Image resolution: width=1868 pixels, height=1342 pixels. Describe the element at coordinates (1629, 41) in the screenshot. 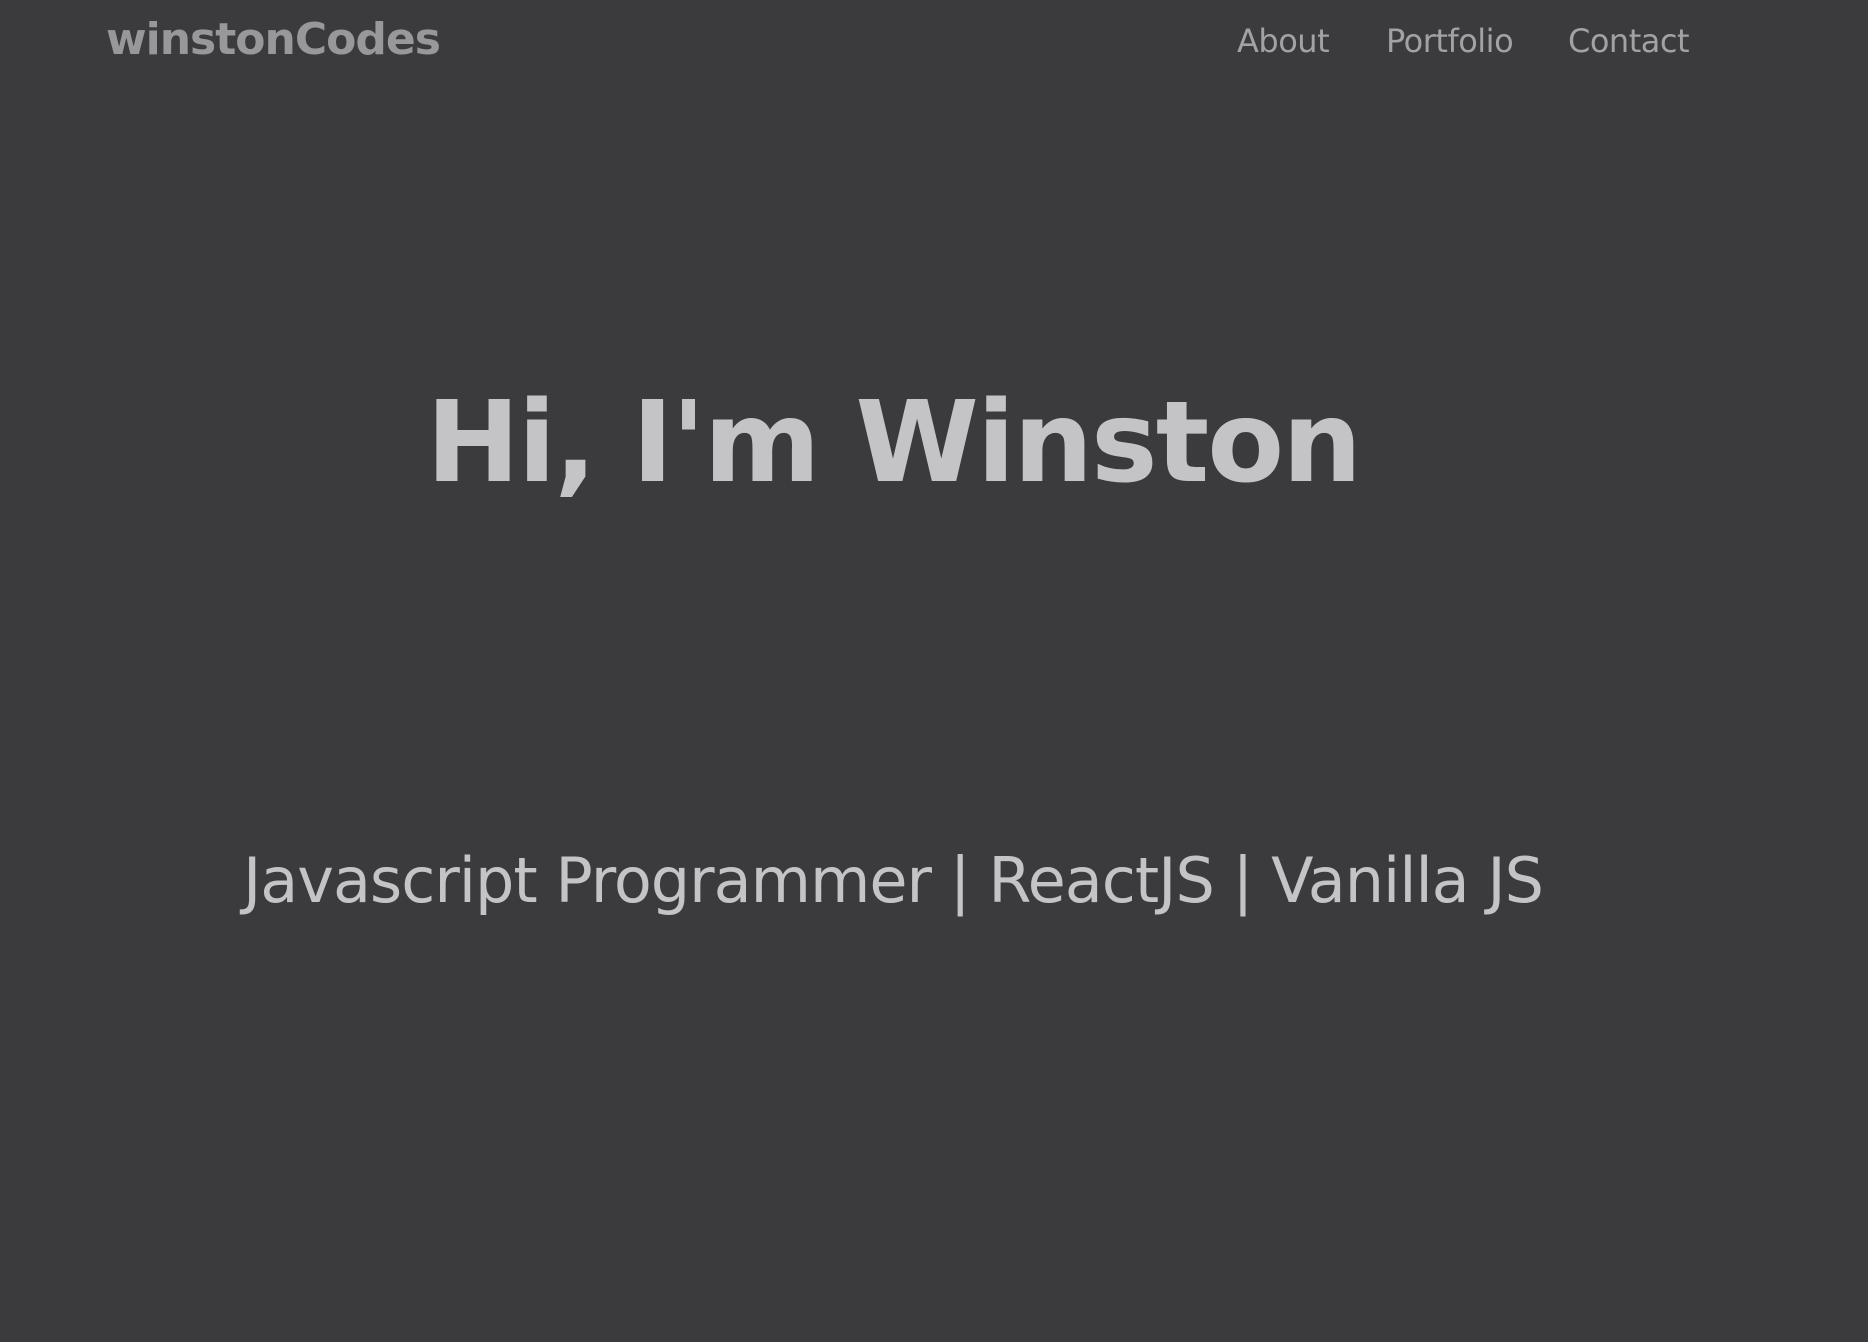

I see `nav-link-contact: Contact` at that location.